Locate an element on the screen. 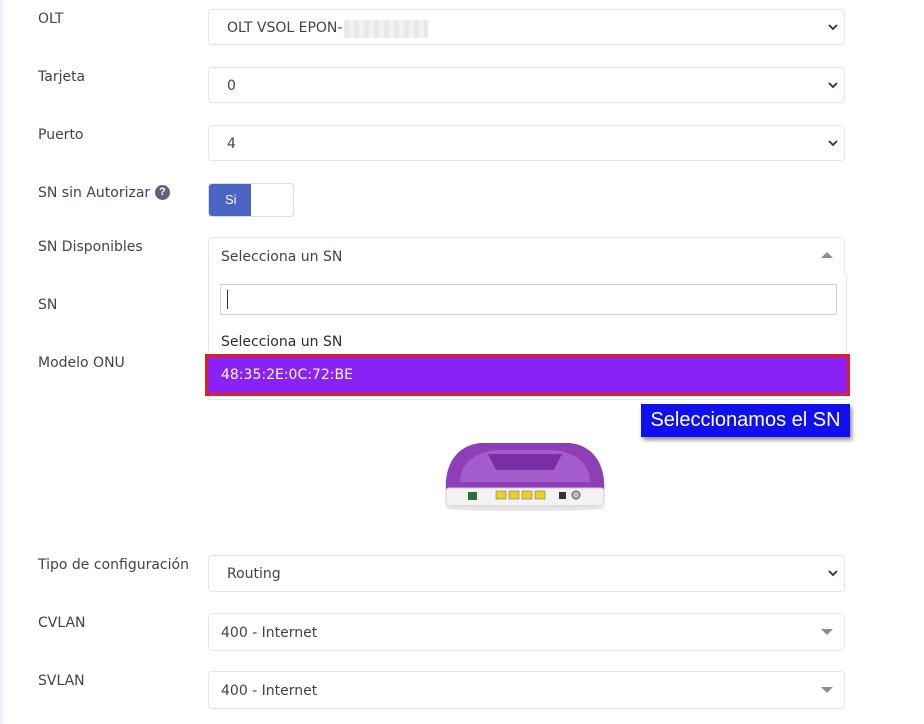 The image size is (924, 724). puerto-select-value: 4 is located at coordinates (231, 144).